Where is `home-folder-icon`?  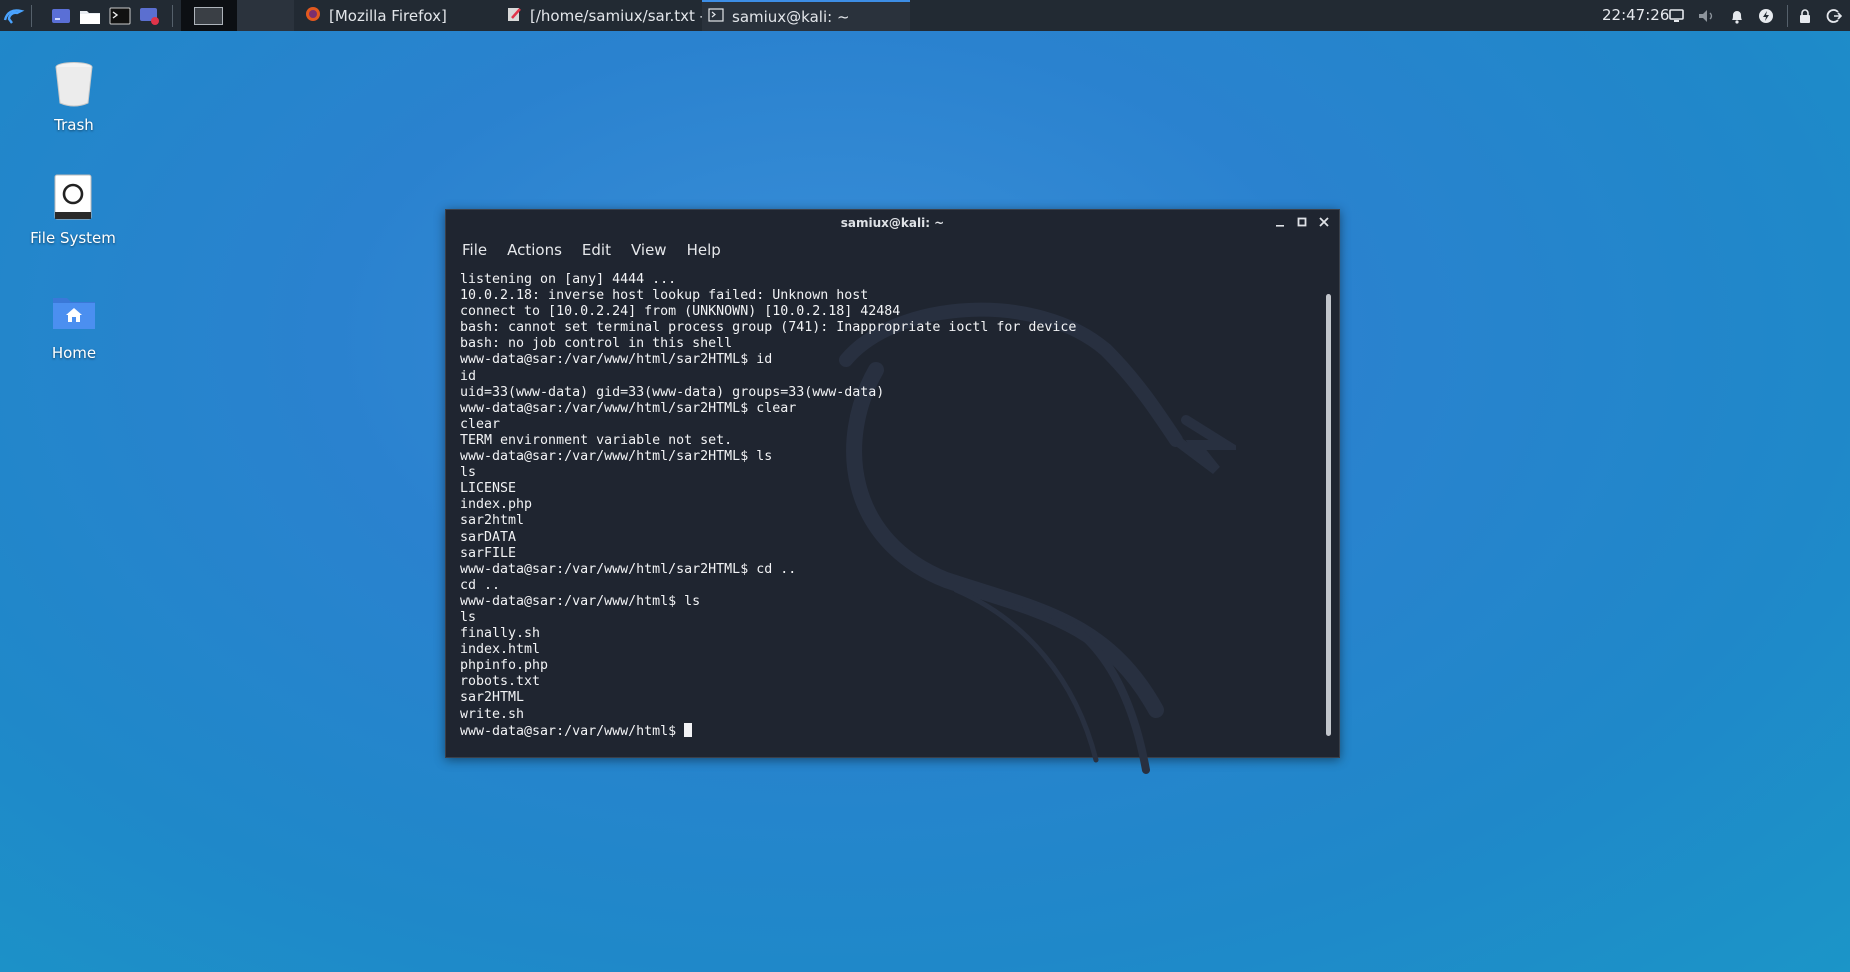 home-folder-icon is located at coordinates (74, 312).